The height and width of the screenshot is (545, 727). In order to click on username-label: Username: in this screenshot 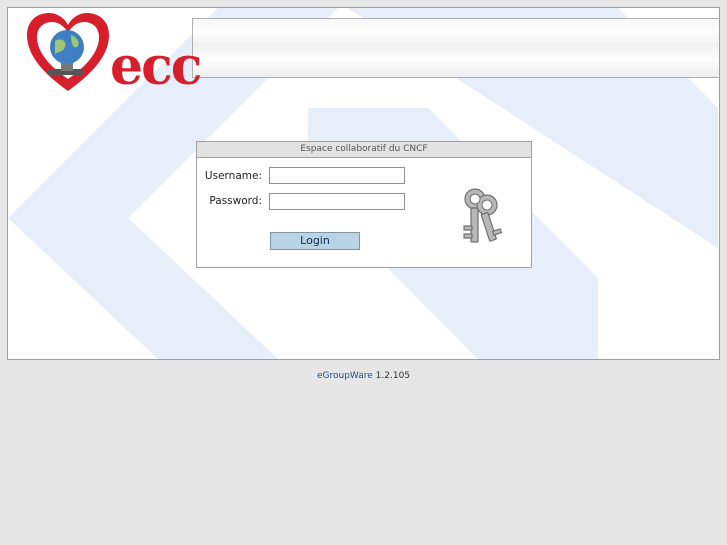, I will do `click(233, 176)`.